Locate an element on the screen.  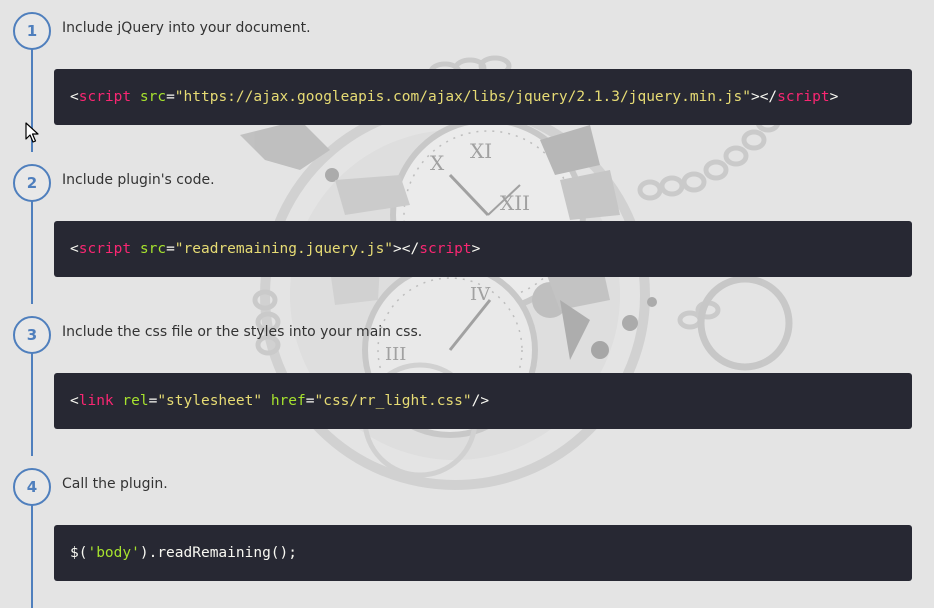
code-token-attr: href is located at coordinates (288, 401).